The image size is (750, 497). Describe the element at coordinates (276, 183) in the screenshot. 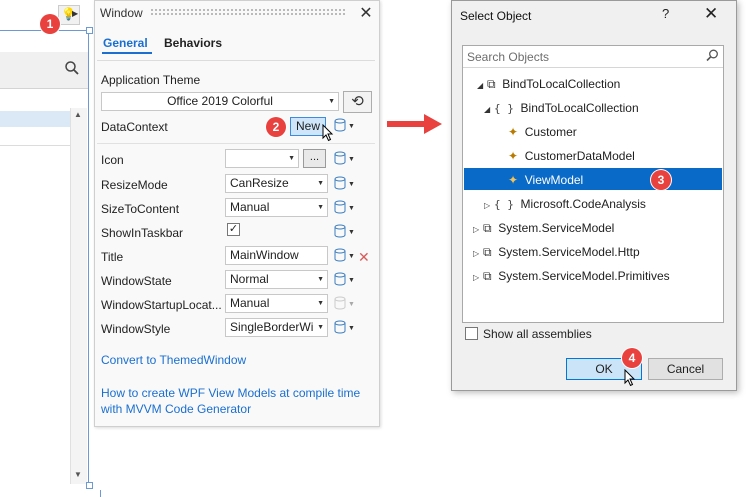

I see `resizemode-combo: CanResize ▼` at that location.